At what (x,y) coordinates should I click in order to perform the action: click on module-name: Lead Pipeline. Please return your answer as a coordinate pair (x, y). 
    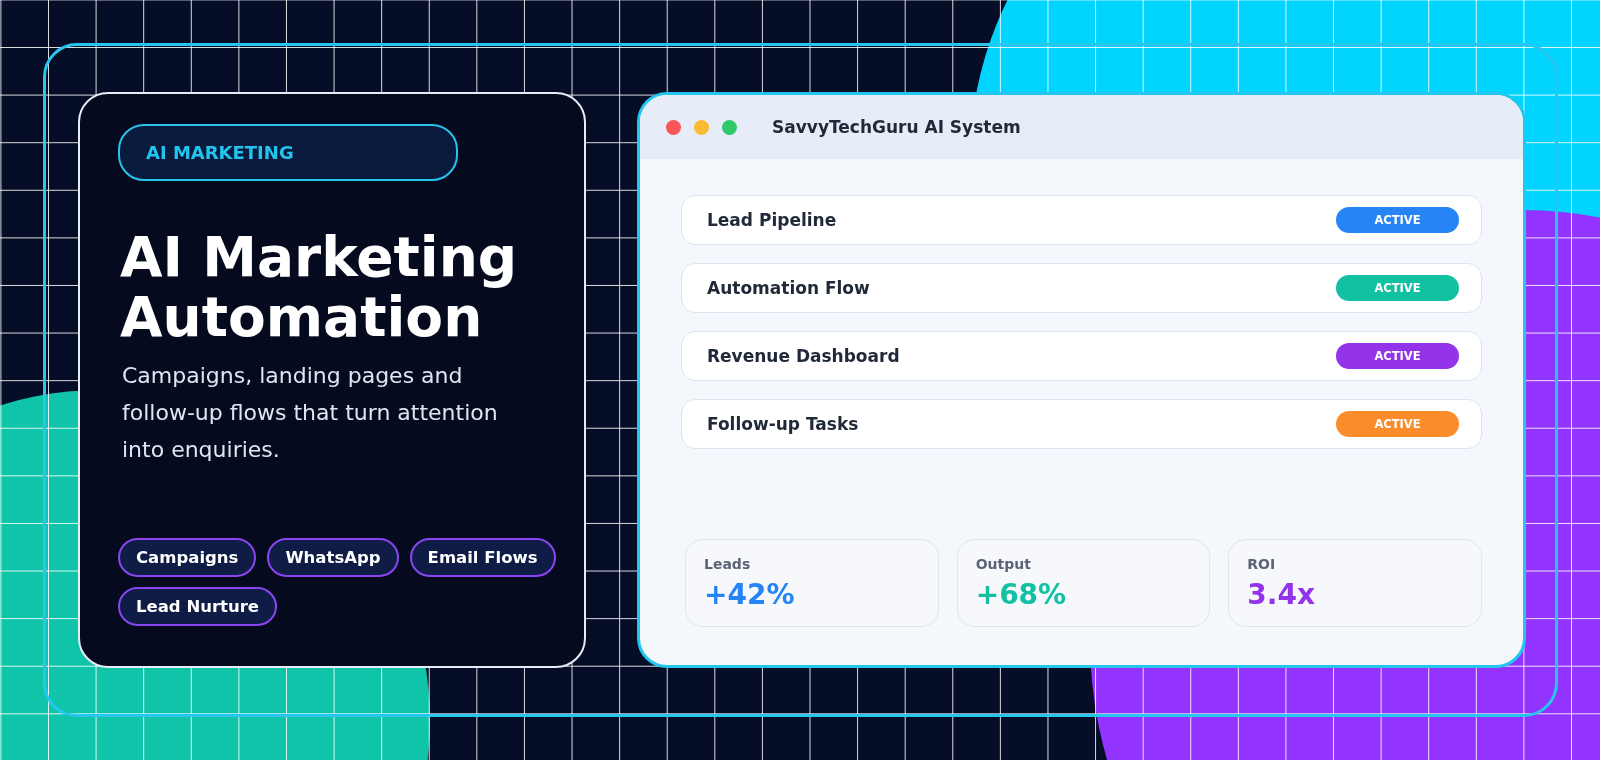
    Looking at the image, I should click on (772, 220).